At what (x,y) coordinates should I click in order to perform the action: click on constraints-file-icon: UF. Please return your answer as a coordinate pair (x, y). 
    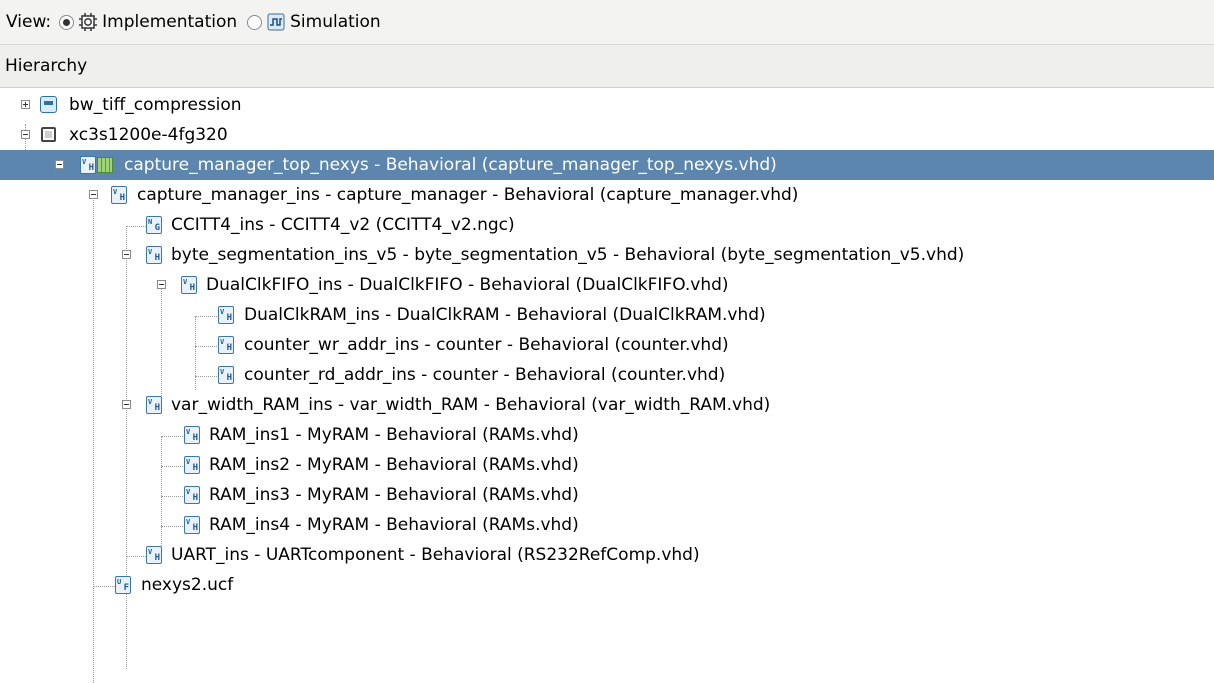
    Looking at the image, I should click on (123, 585).